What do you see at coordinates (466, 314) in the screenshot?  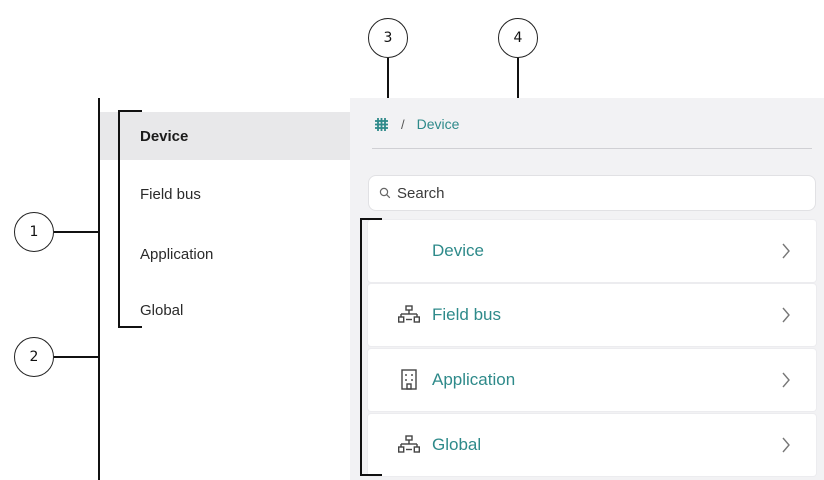 I see `nav-card-label: Field bus` at bounding box center [466, 314].